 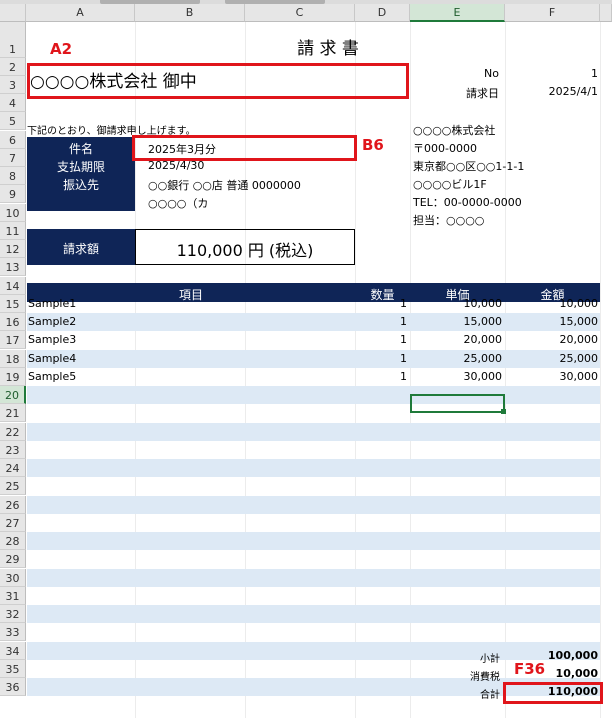 What do you see at coordinates (13, 176) in the screenshot?
I see `row-header-8: 8` at bounding box center [13, 176].